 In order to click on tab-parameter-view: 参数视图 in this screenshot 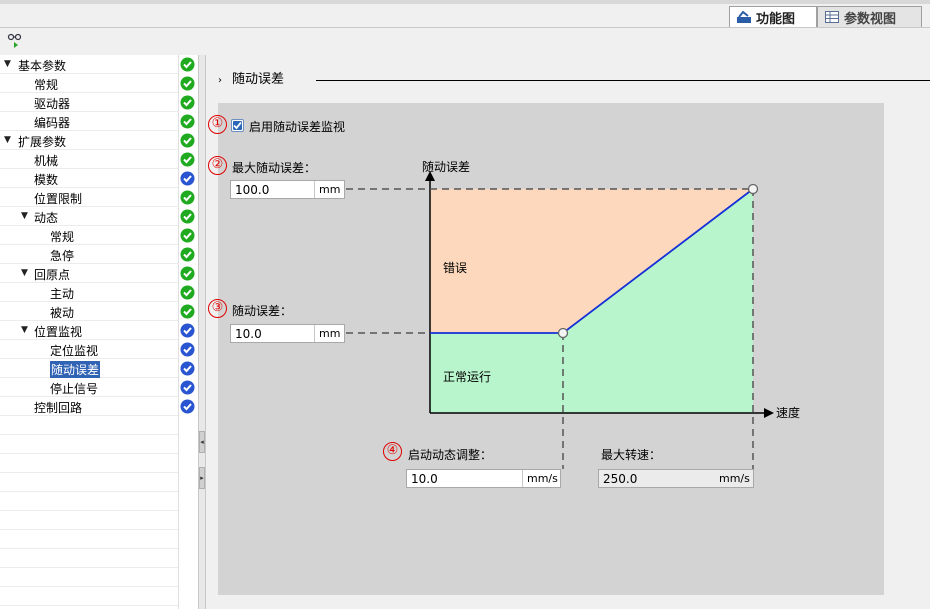, I will do `click(869, 16)`.